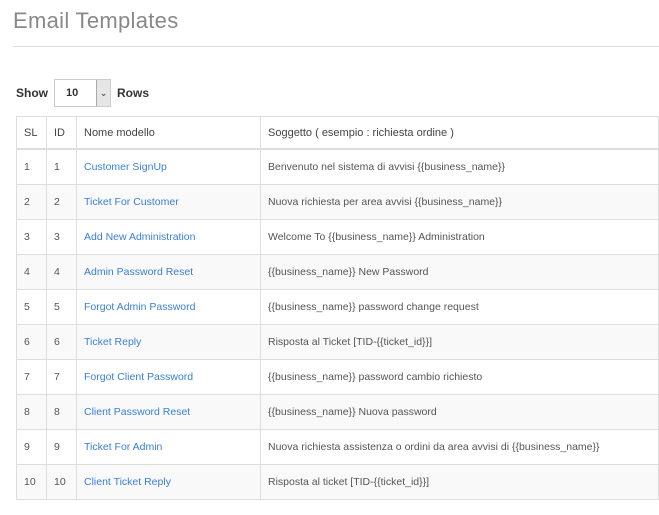 The width and height of the screenshot is (659, 515). Describe the element at coordinates (61, 202) in the screenshot. I see `cell-id: 2` at that location.